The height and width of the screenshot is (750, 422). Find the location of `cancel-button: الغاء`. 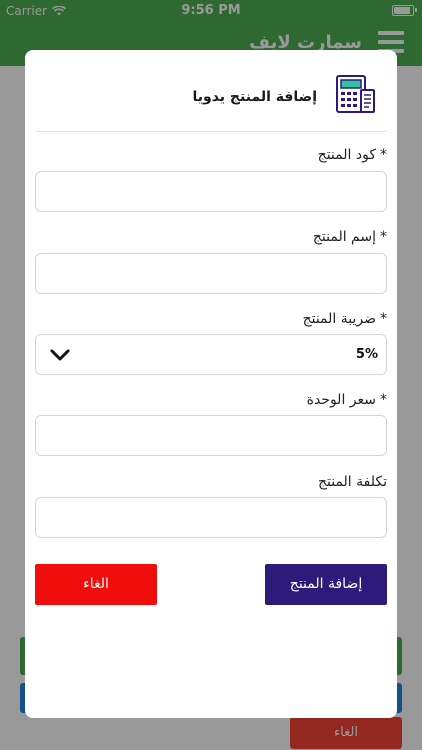

cancel-button: الغاء is located at coordinates (96, 584).